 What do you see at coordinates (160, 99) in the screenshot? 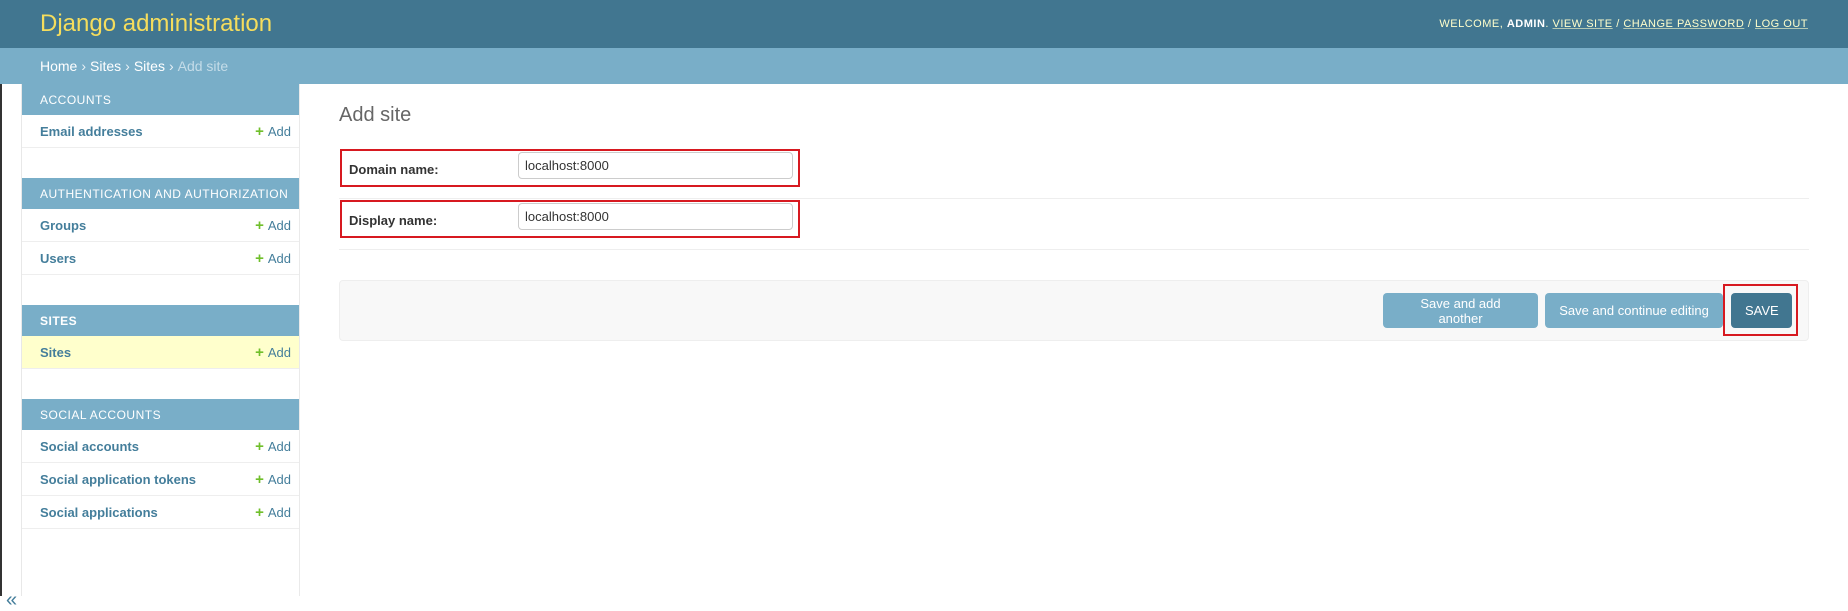
I see `module-caption: Accounts` at bounding box center [160, 99].